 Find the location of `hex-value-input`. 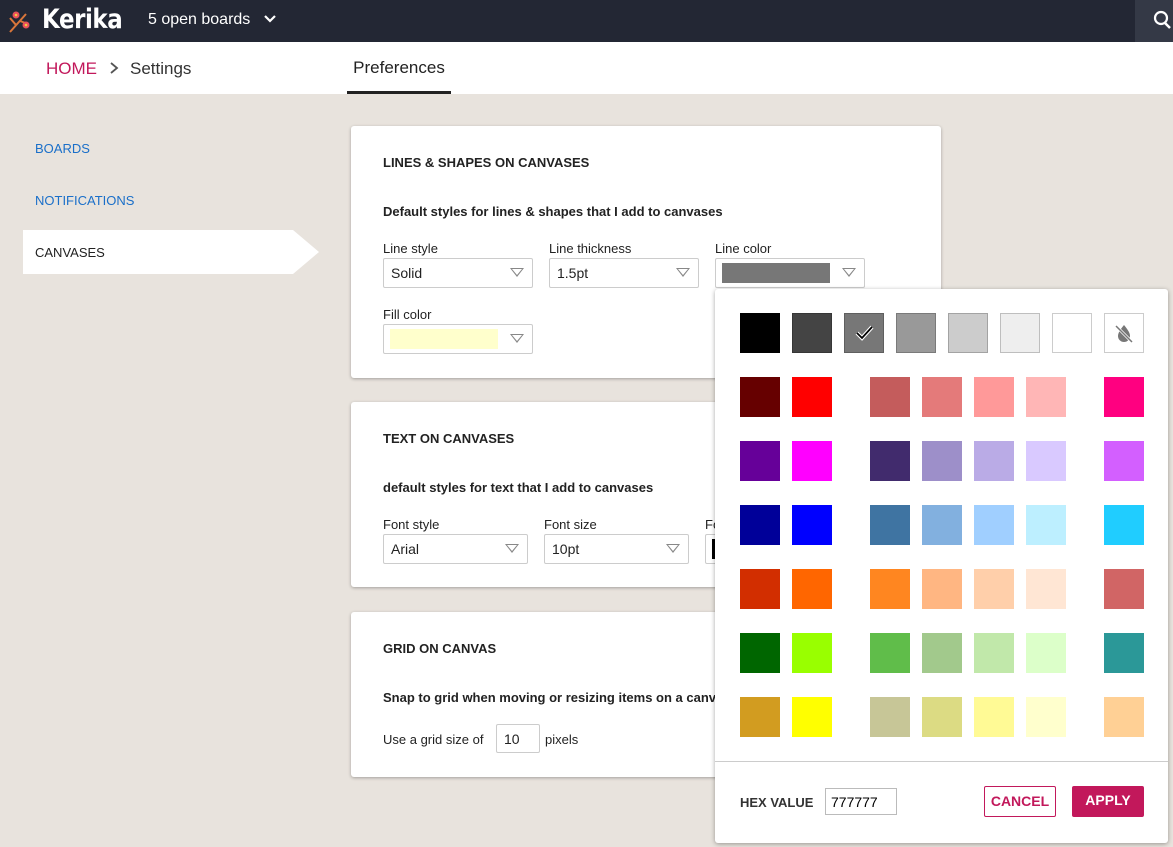

hex-value-input is located at coordinates (861, 801).